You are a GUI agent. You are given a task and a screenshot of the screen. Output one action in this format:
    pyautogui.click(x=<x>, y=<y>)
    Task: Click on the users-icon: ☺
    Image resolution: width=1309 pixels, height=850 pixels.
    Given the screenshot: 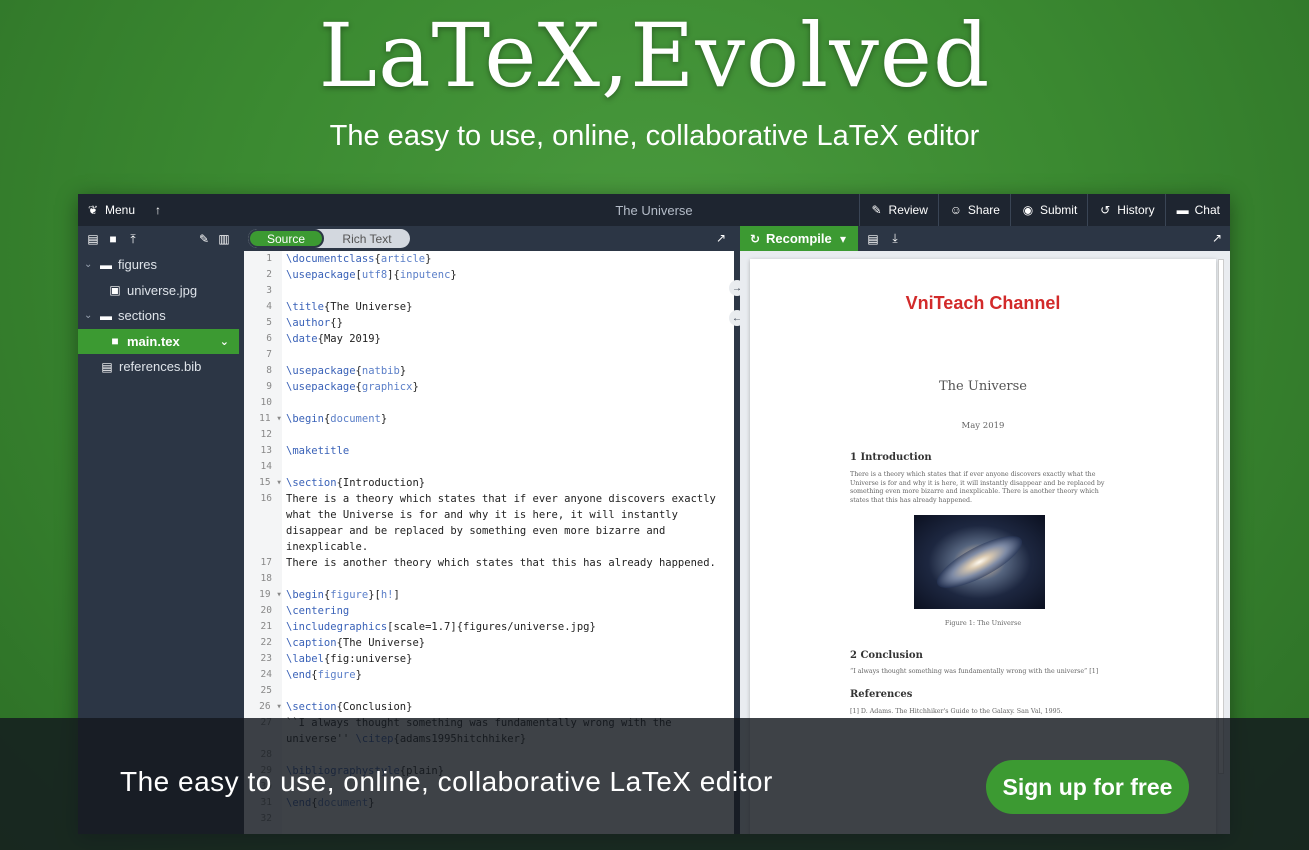 What is the action you would take?
    pyautogui.click(x=956, y=210)
    